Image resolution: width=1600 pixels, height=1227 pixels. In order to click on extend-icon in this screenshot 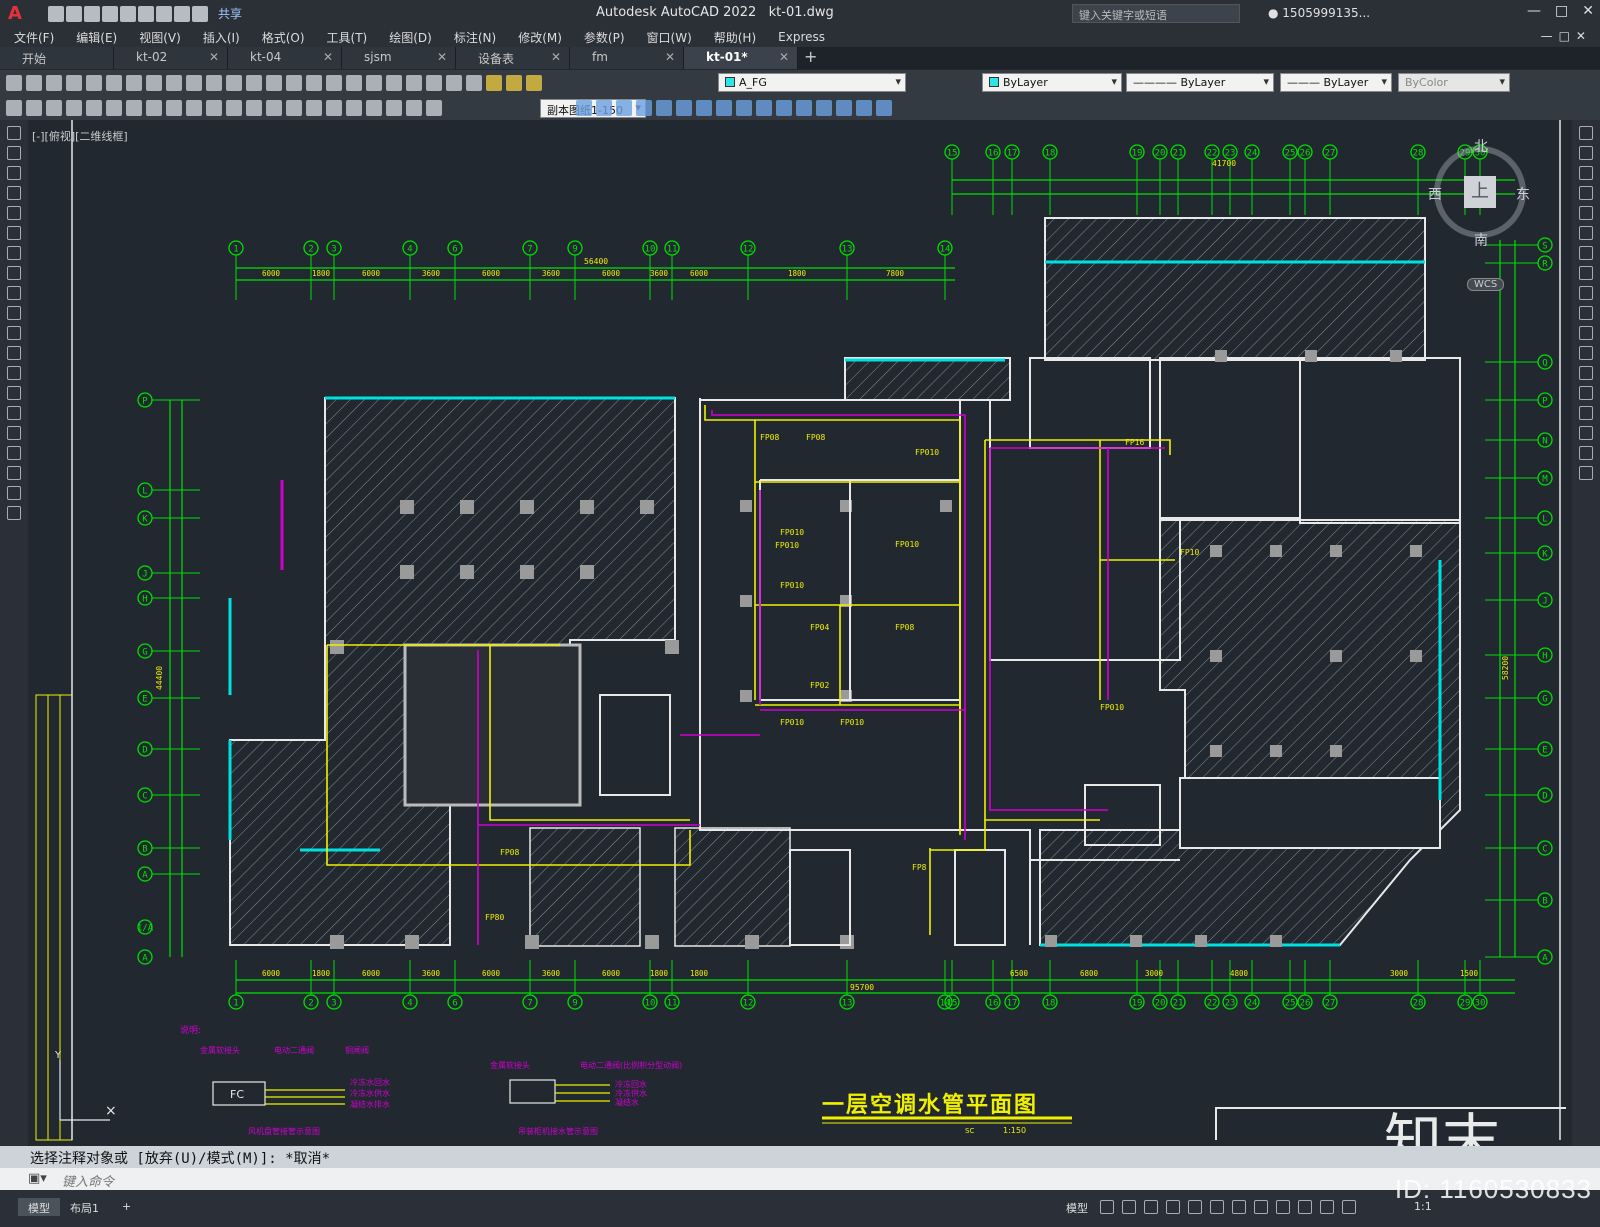, I will do `click(1586, 333)`.